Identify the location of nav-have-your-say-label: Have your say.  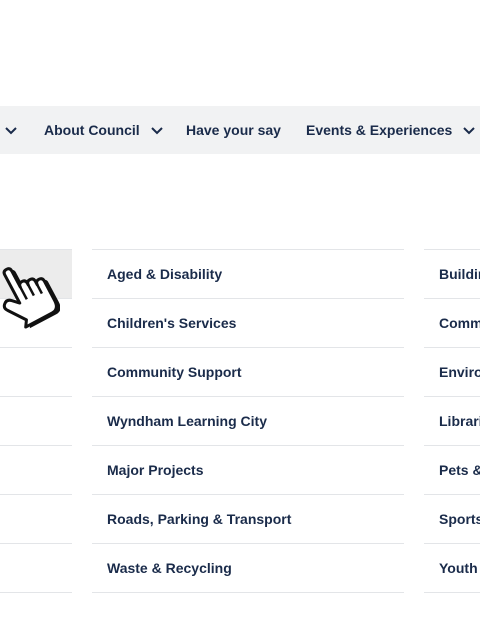
(233, 130).